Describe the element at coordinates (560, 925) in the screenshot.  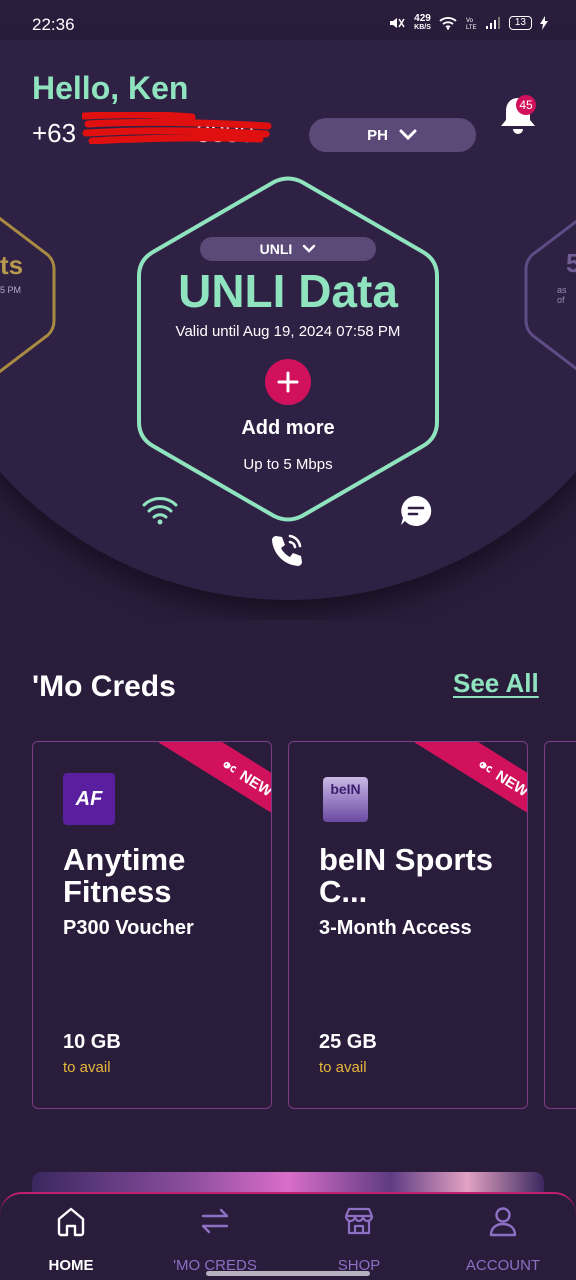
I see `cred-card-next` at that location.